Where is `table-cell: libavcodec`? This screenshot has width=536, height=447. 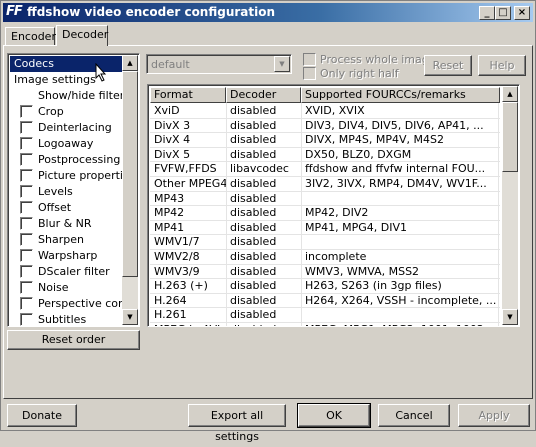 table-cell: libavcodec is located at coordinates (265, 169).